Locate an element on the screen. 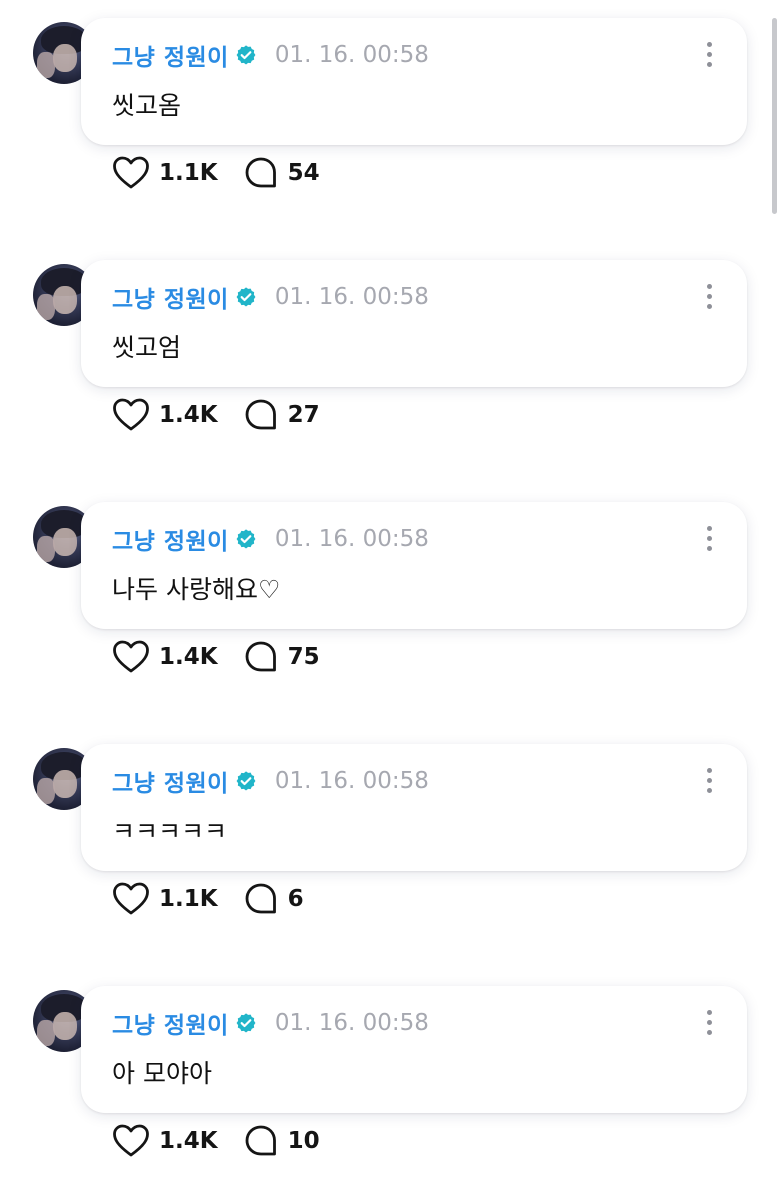  post-bubble: 그냥 정원이 01. 16. 00:58 씻고옴 is located at coordinates (414, 81).